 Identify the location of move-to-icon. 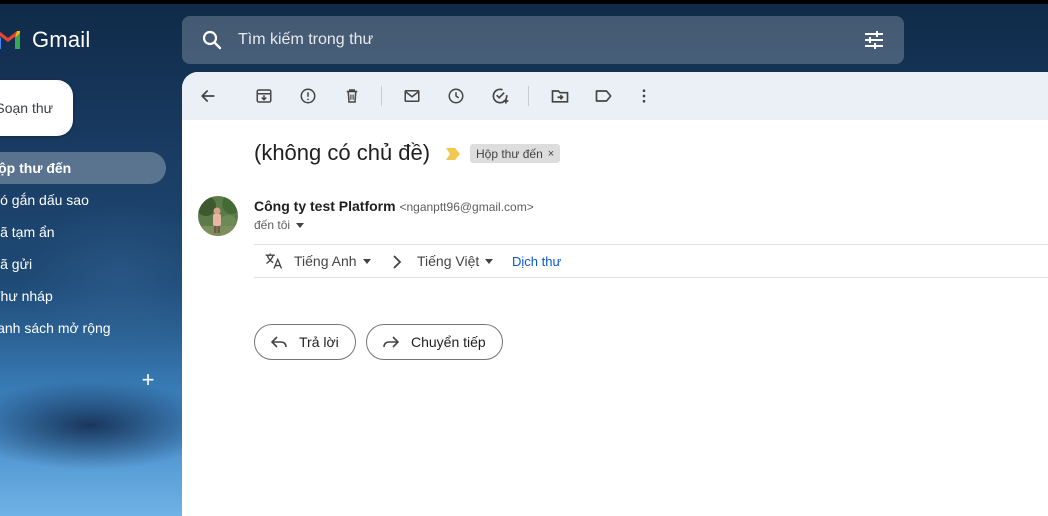
(560, 96).